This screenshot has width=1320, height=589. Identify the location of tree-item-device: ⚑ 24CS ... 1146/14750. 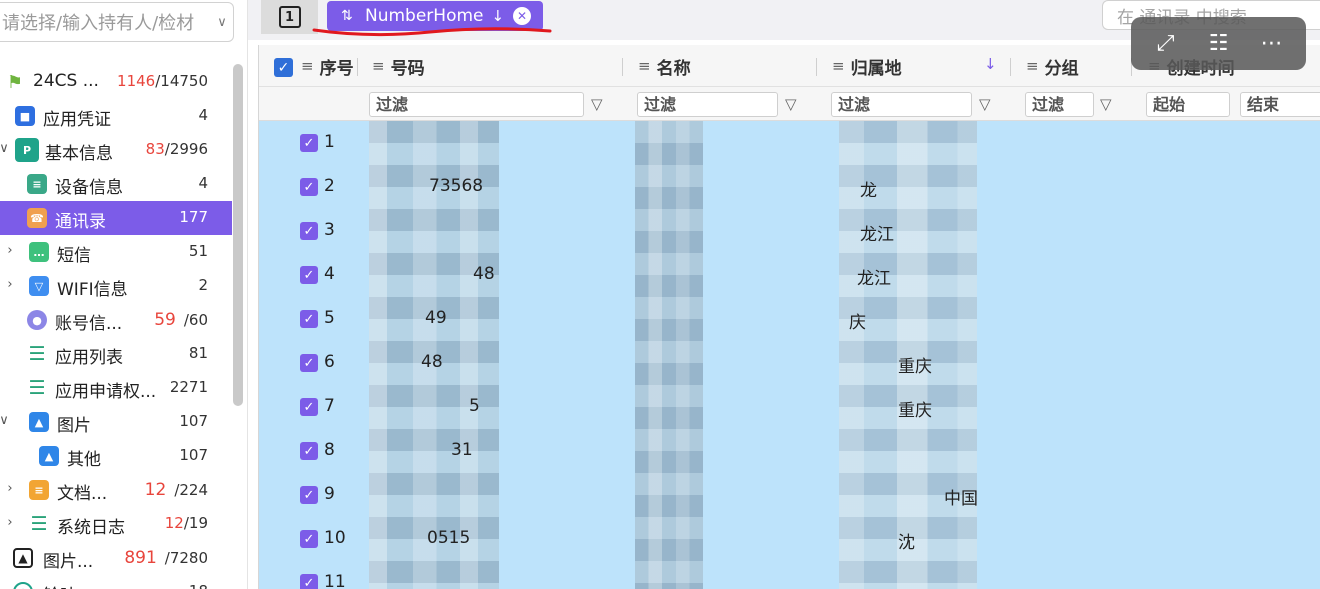
(116, 82).